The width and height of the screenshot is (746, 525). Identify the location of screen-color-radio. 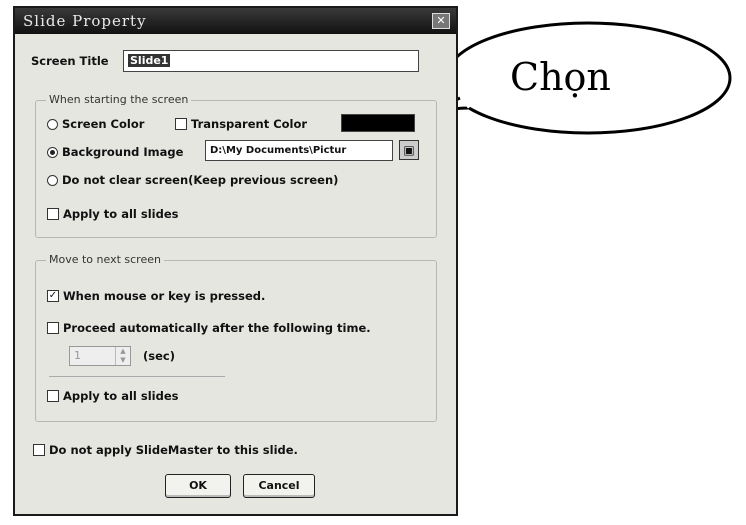
(52, 124).